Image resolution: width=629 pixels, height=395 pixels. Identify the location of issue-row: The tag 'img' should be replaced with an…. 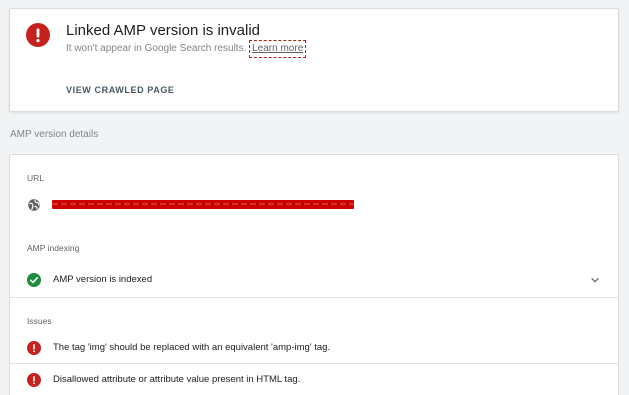
(314, 348).